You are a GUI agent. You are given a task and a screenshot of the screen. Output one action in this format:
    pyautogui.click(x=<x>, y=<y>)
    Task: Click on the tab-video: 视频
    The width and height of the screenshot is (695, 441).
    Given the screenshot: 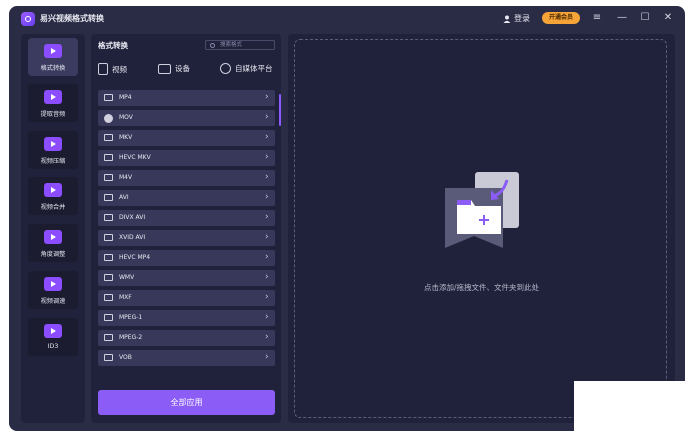 What is the action you would take?
    pyautogui.click(x=112, y=69)
    